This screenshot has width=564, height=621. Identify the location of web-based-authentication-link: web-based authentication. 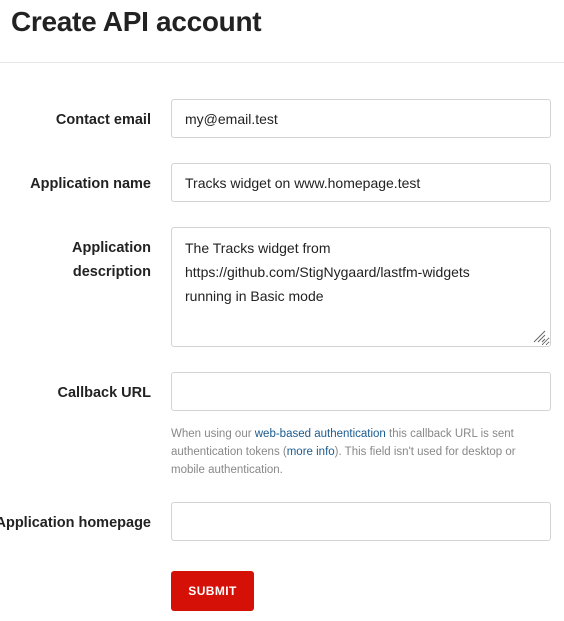
(320, 434).